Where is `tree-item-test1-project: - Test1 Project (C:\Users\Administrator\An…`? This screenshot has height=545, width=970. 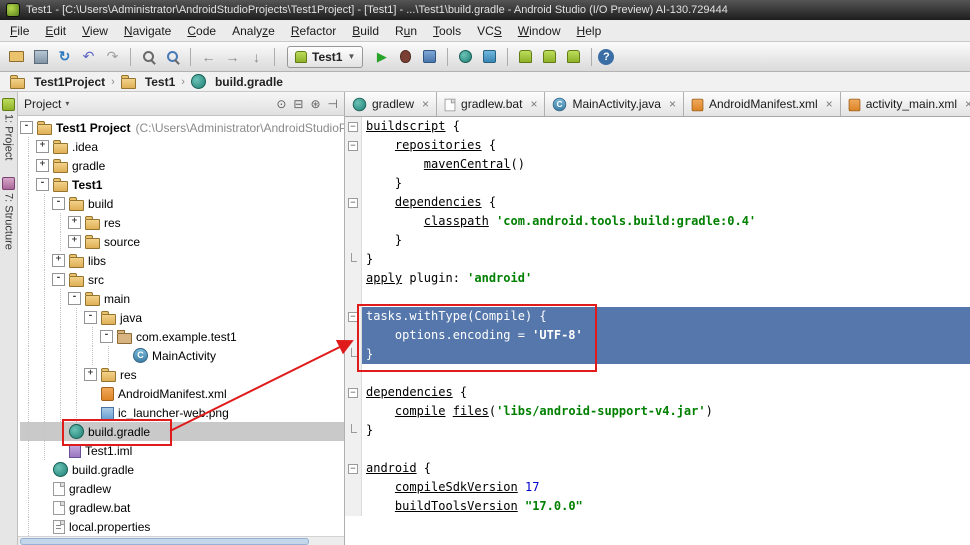 tree-item-test1-project: - Test1 Project (C:\Users\Administrator\An… is located at coordinates (182, 127).